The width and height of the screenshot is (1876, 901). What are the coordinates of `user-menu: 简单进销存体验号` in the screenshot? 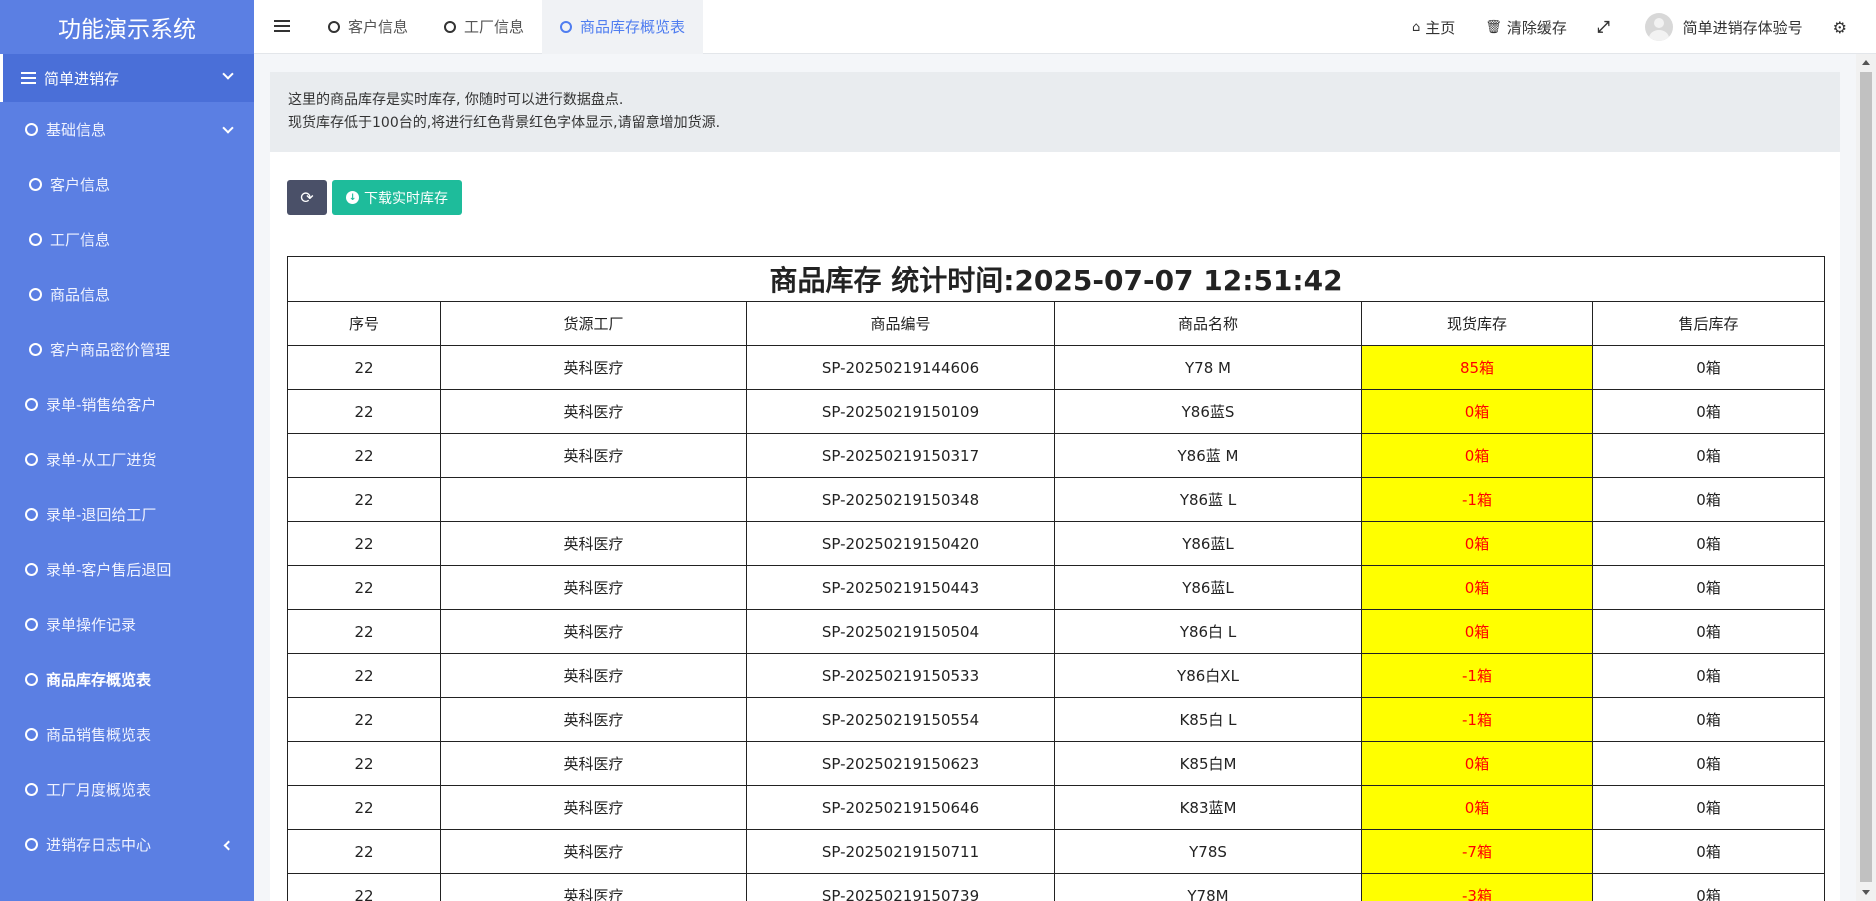 It's located at (1723, 27).